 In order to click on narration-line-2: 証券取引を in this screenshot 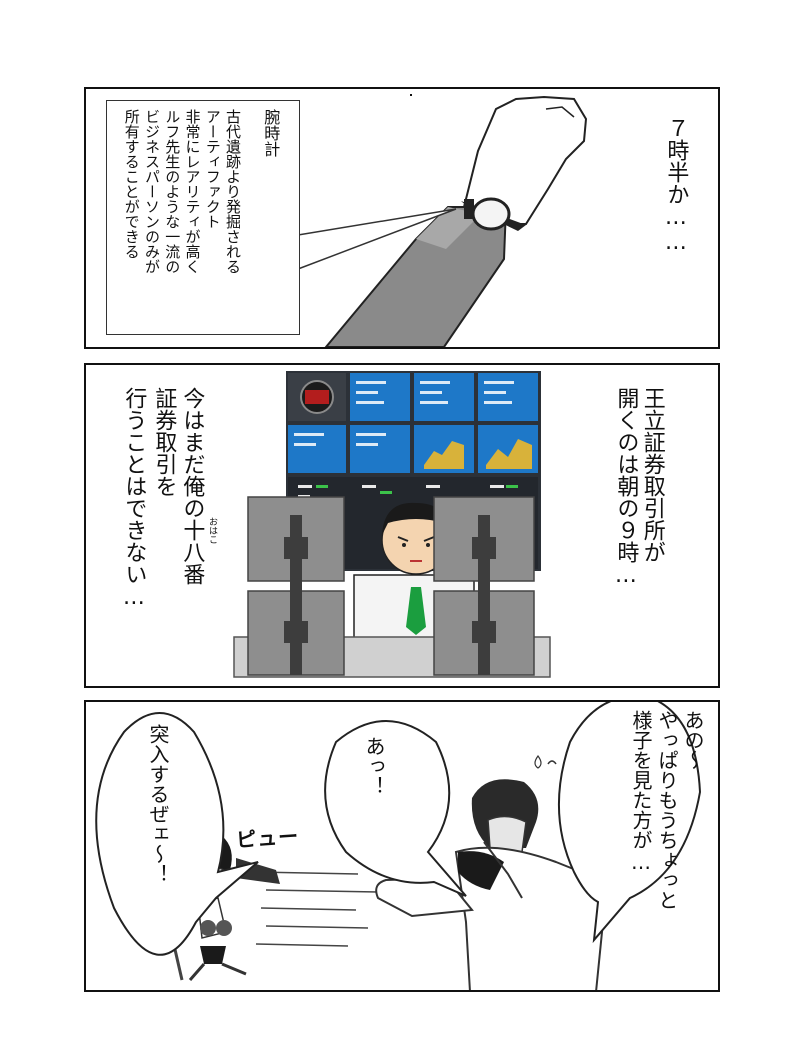, I will do `click(164, 442)`.